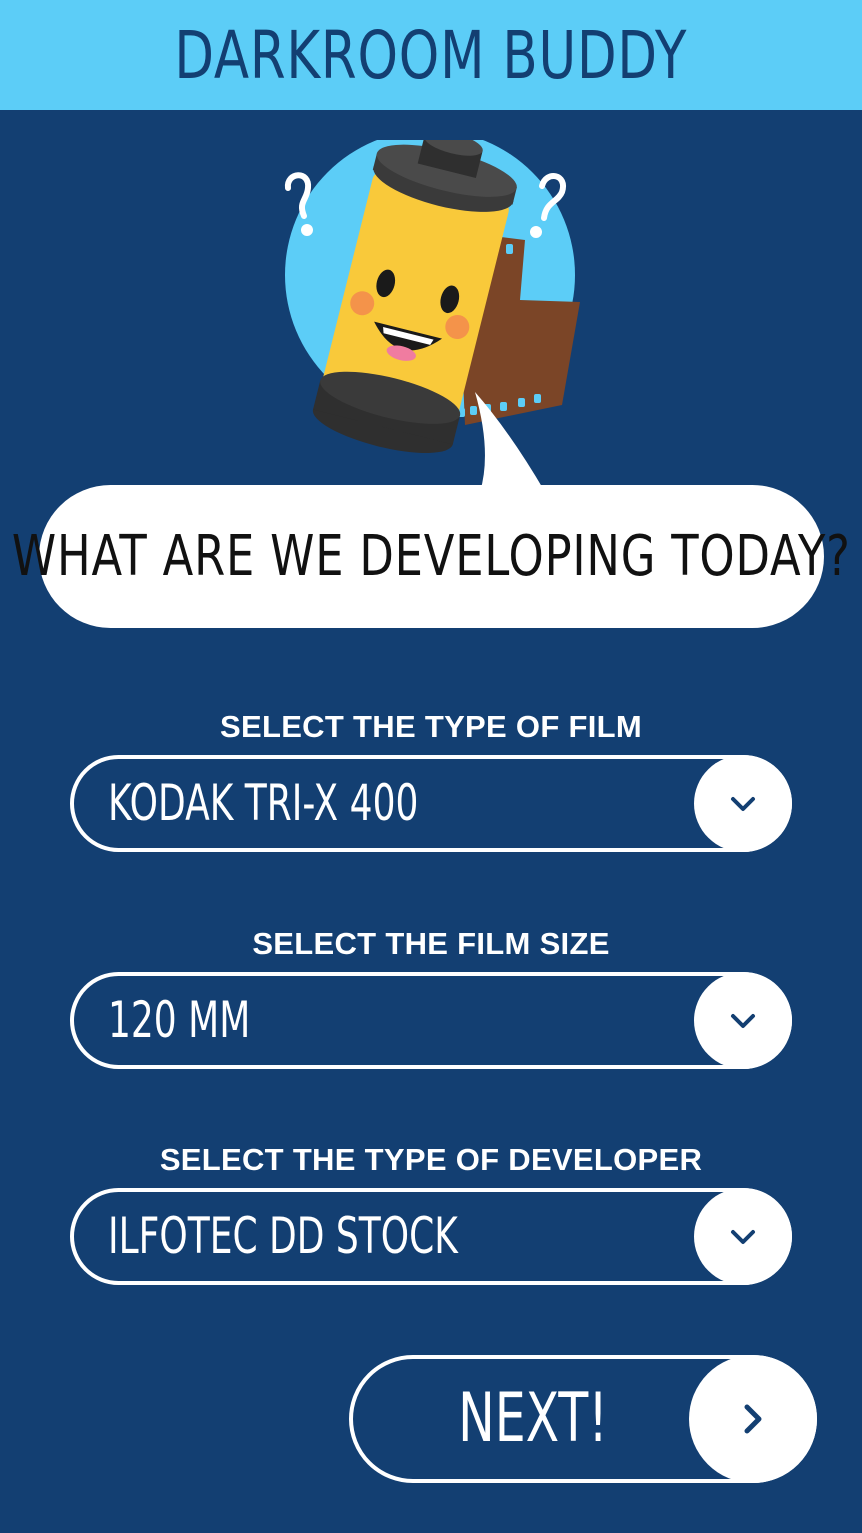  Describe the element at coordinates (431, 1159) in the screenshot. I see `developer-label: SELECT THE TYPE OF DEVELOPER` at that location.